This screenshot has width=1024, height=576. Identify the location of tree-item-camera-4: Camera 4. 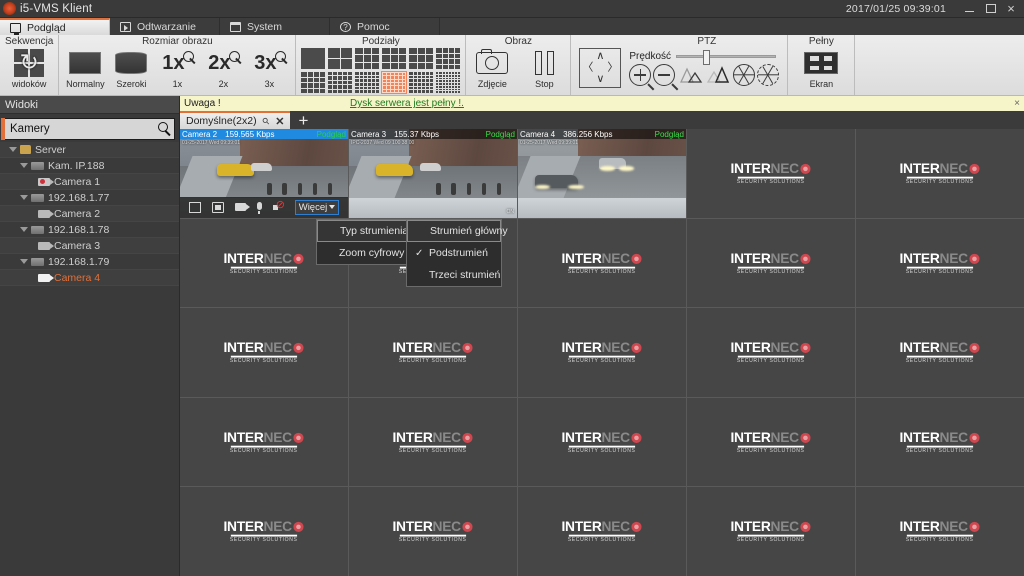
(89, 278).